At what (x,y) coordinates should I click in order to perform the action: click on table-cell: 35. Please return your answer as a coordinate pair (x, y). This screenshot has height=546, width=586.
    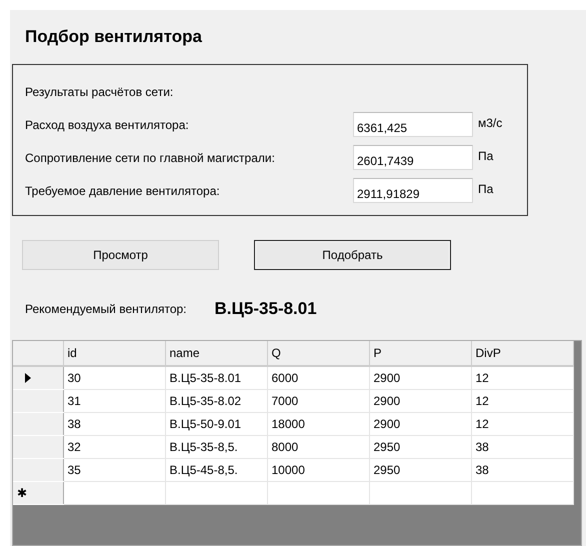
    Looking at the image, I should click on (114, 469).